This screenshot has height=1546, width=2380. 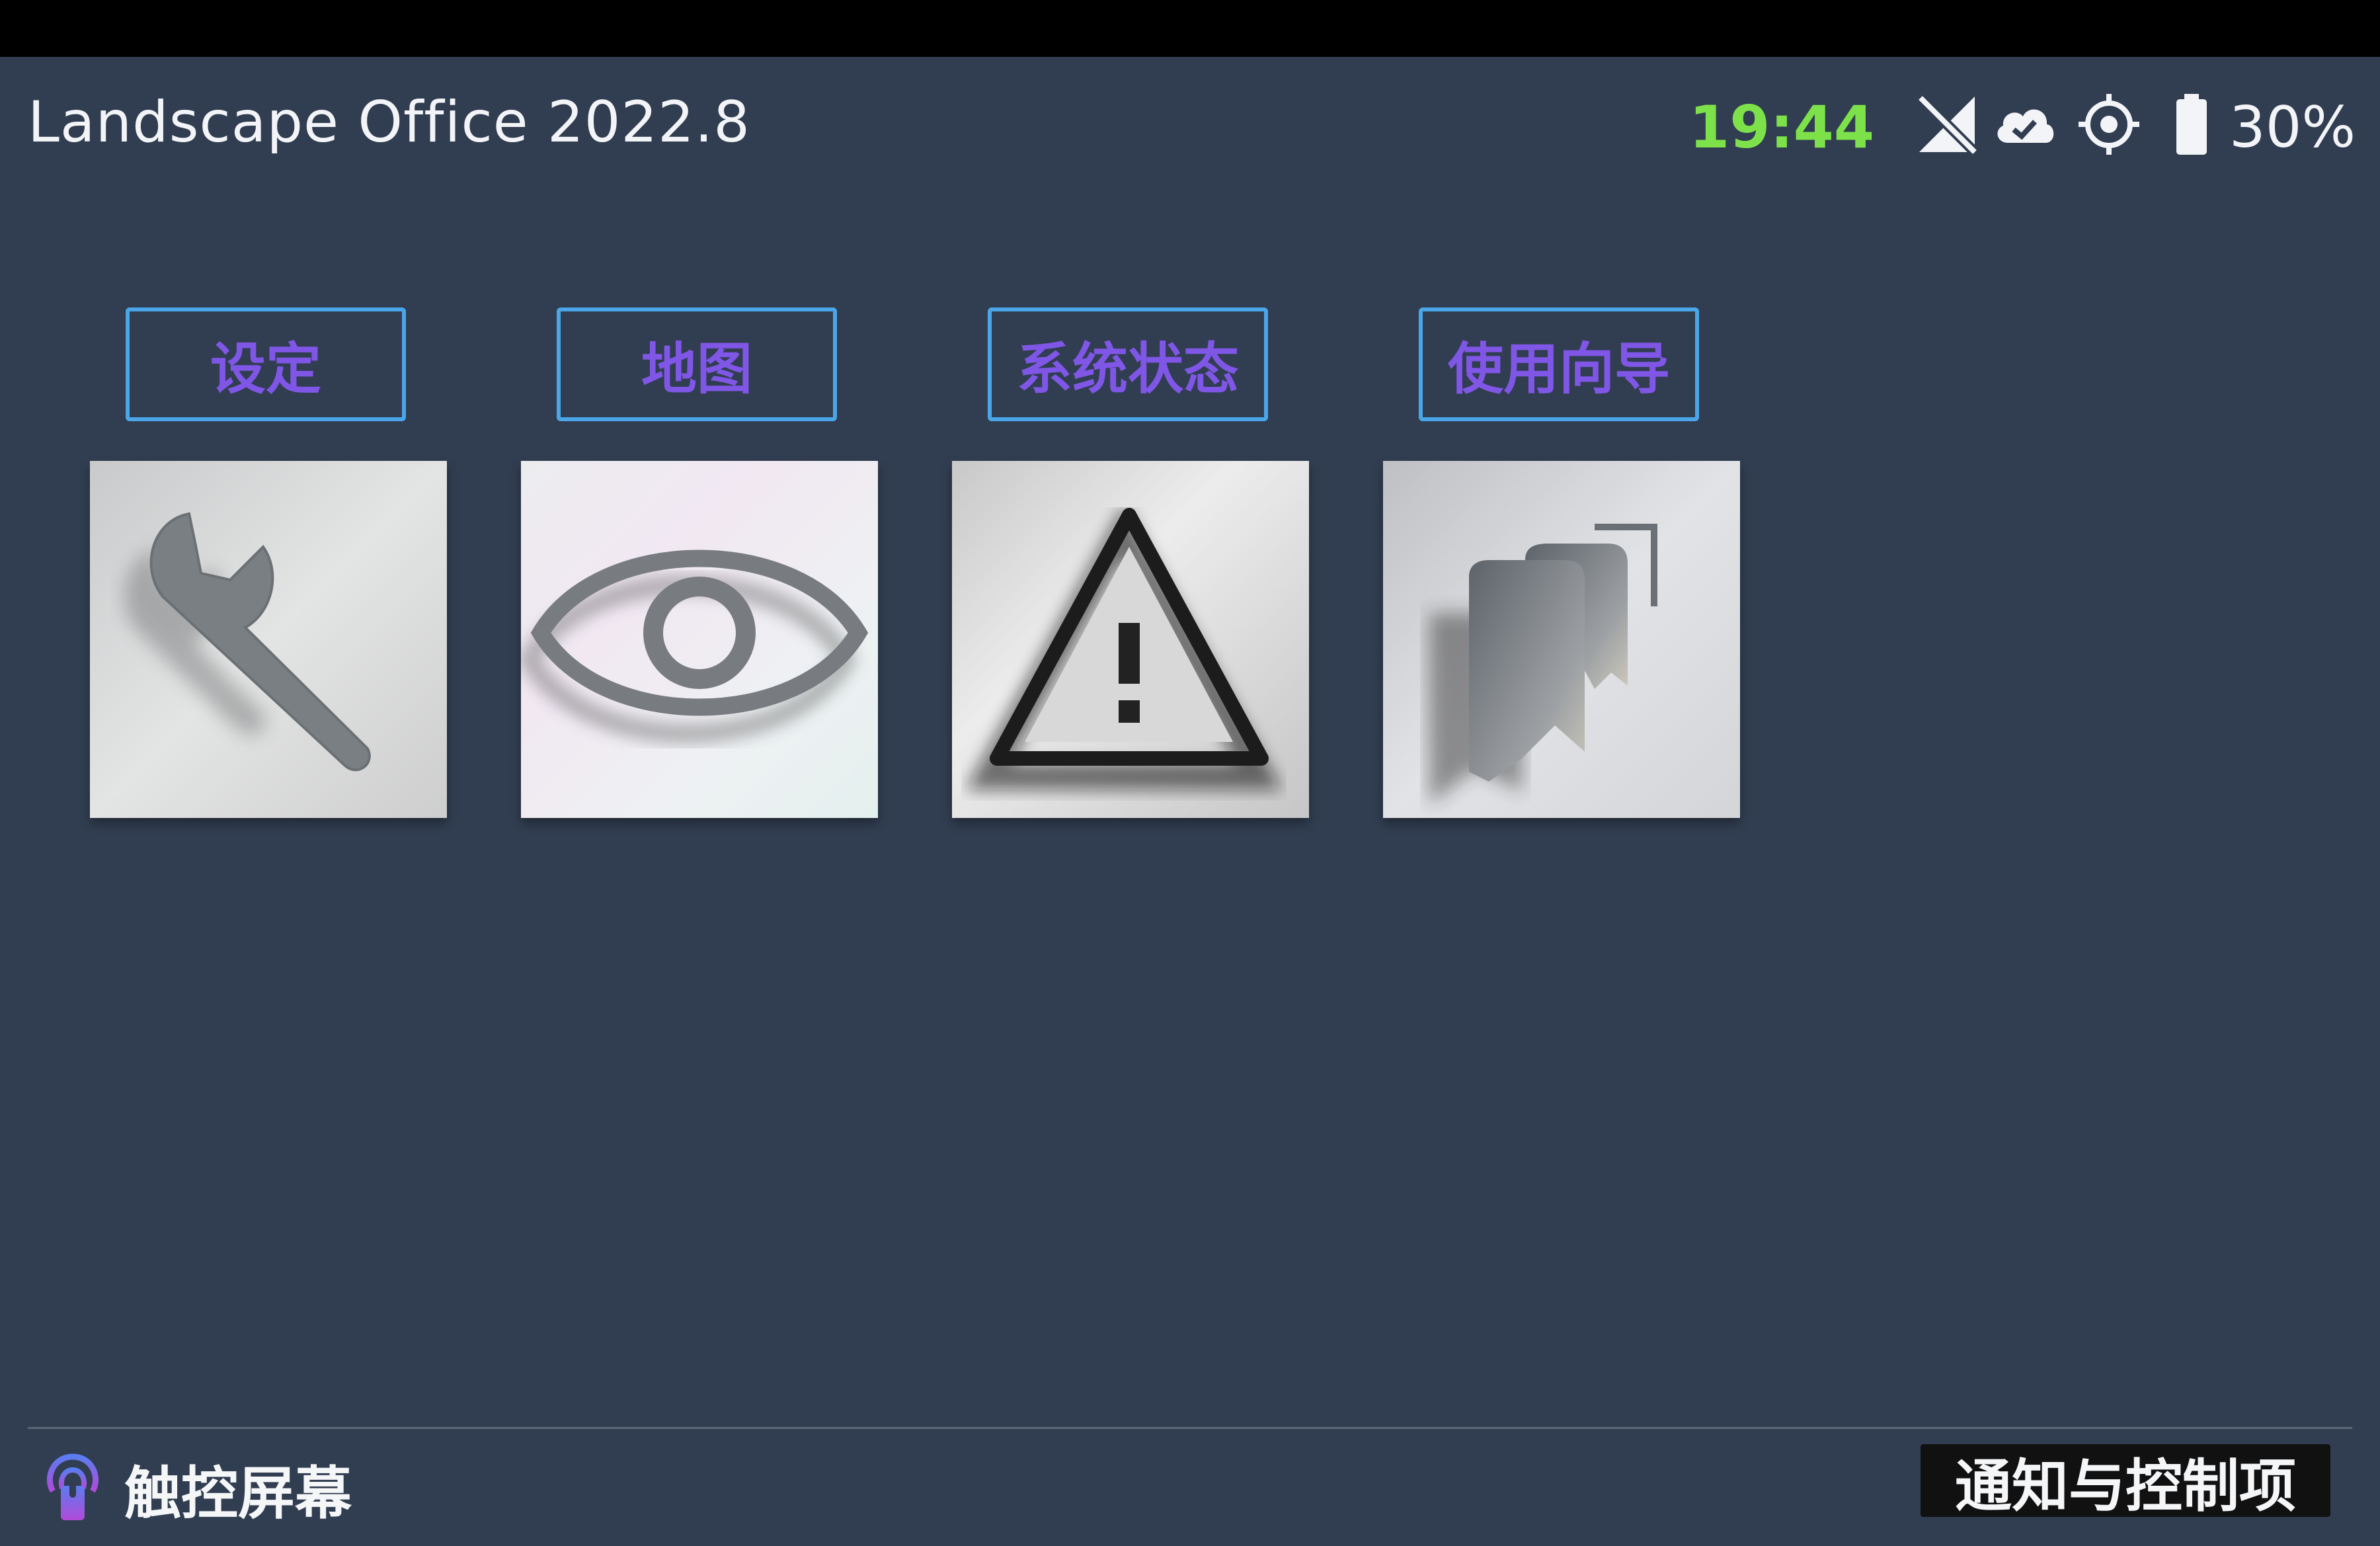 I want to click on guide-tile, so click(x=1561, y=639).